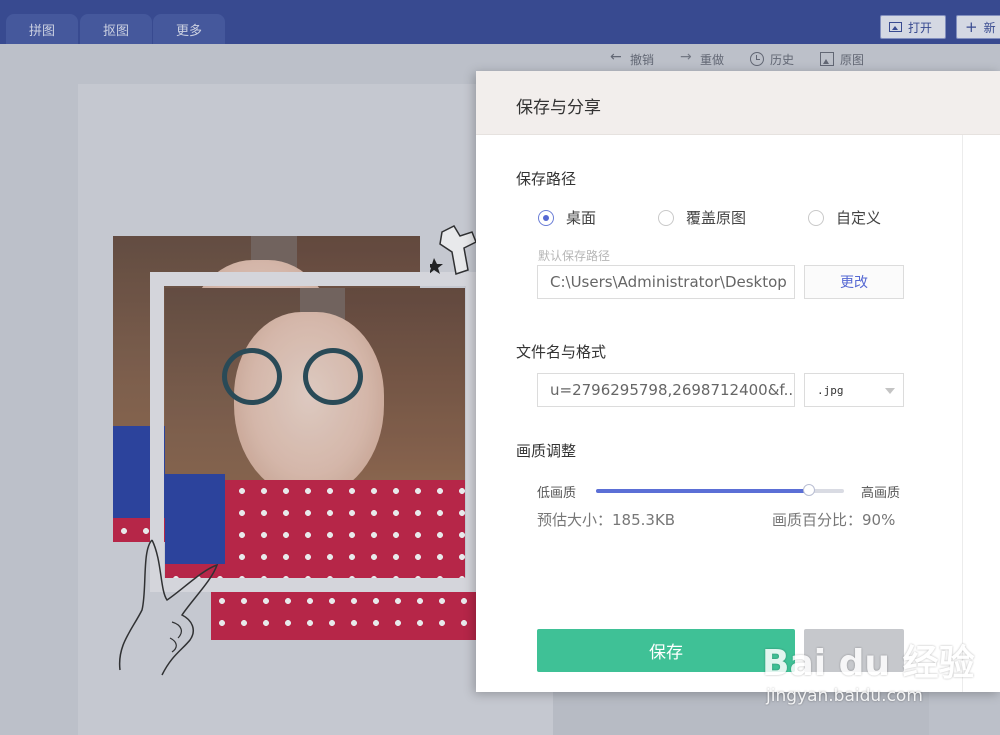 This screenshot has height=735, width=1000. Describe the element at coordinates (581, 218) in the screenshot. I see `radio-label: 桌面` at that location.